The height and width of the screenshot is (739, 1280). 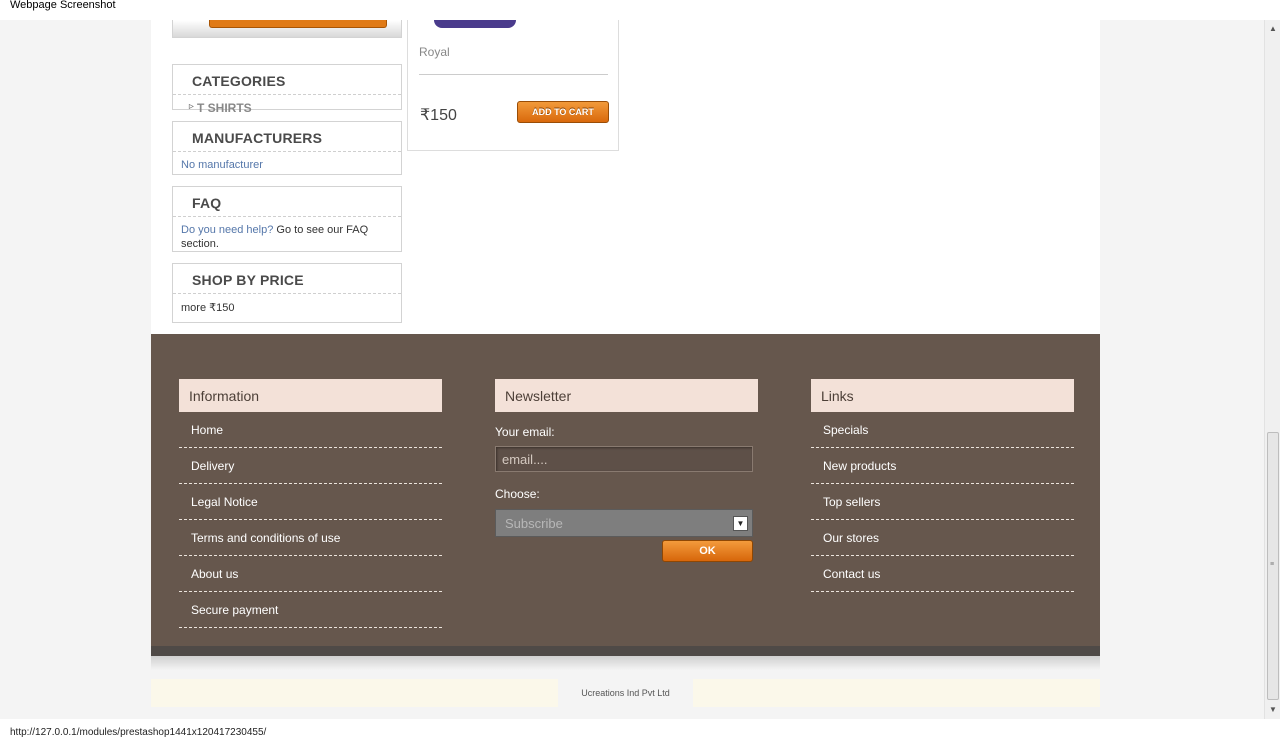 I want to click on category-item-t-shirts: ▷ T SHIRTS, so click(x=287, y=105).